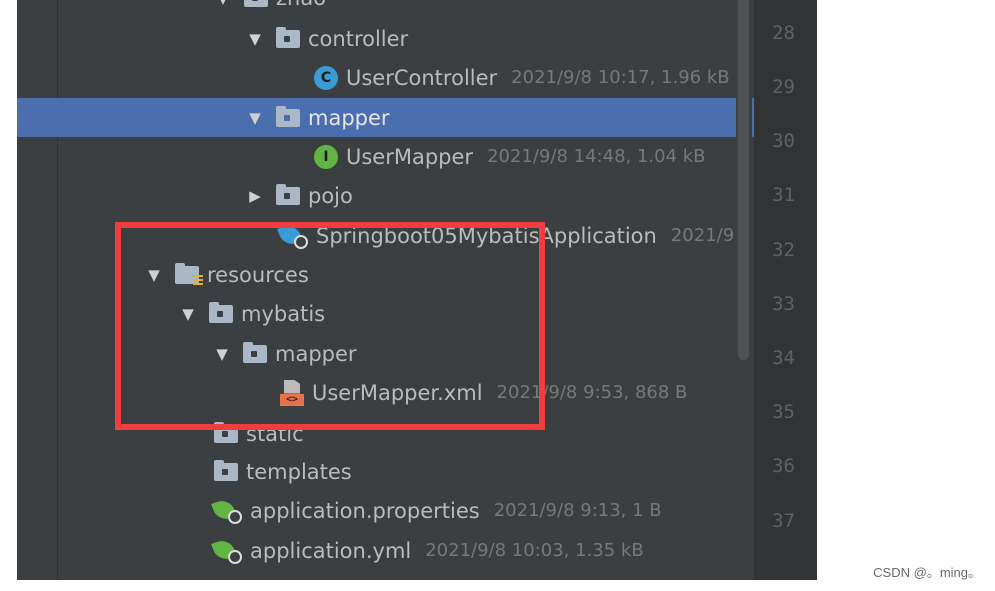  I want to click on line-number: 32, so click(783, 250).